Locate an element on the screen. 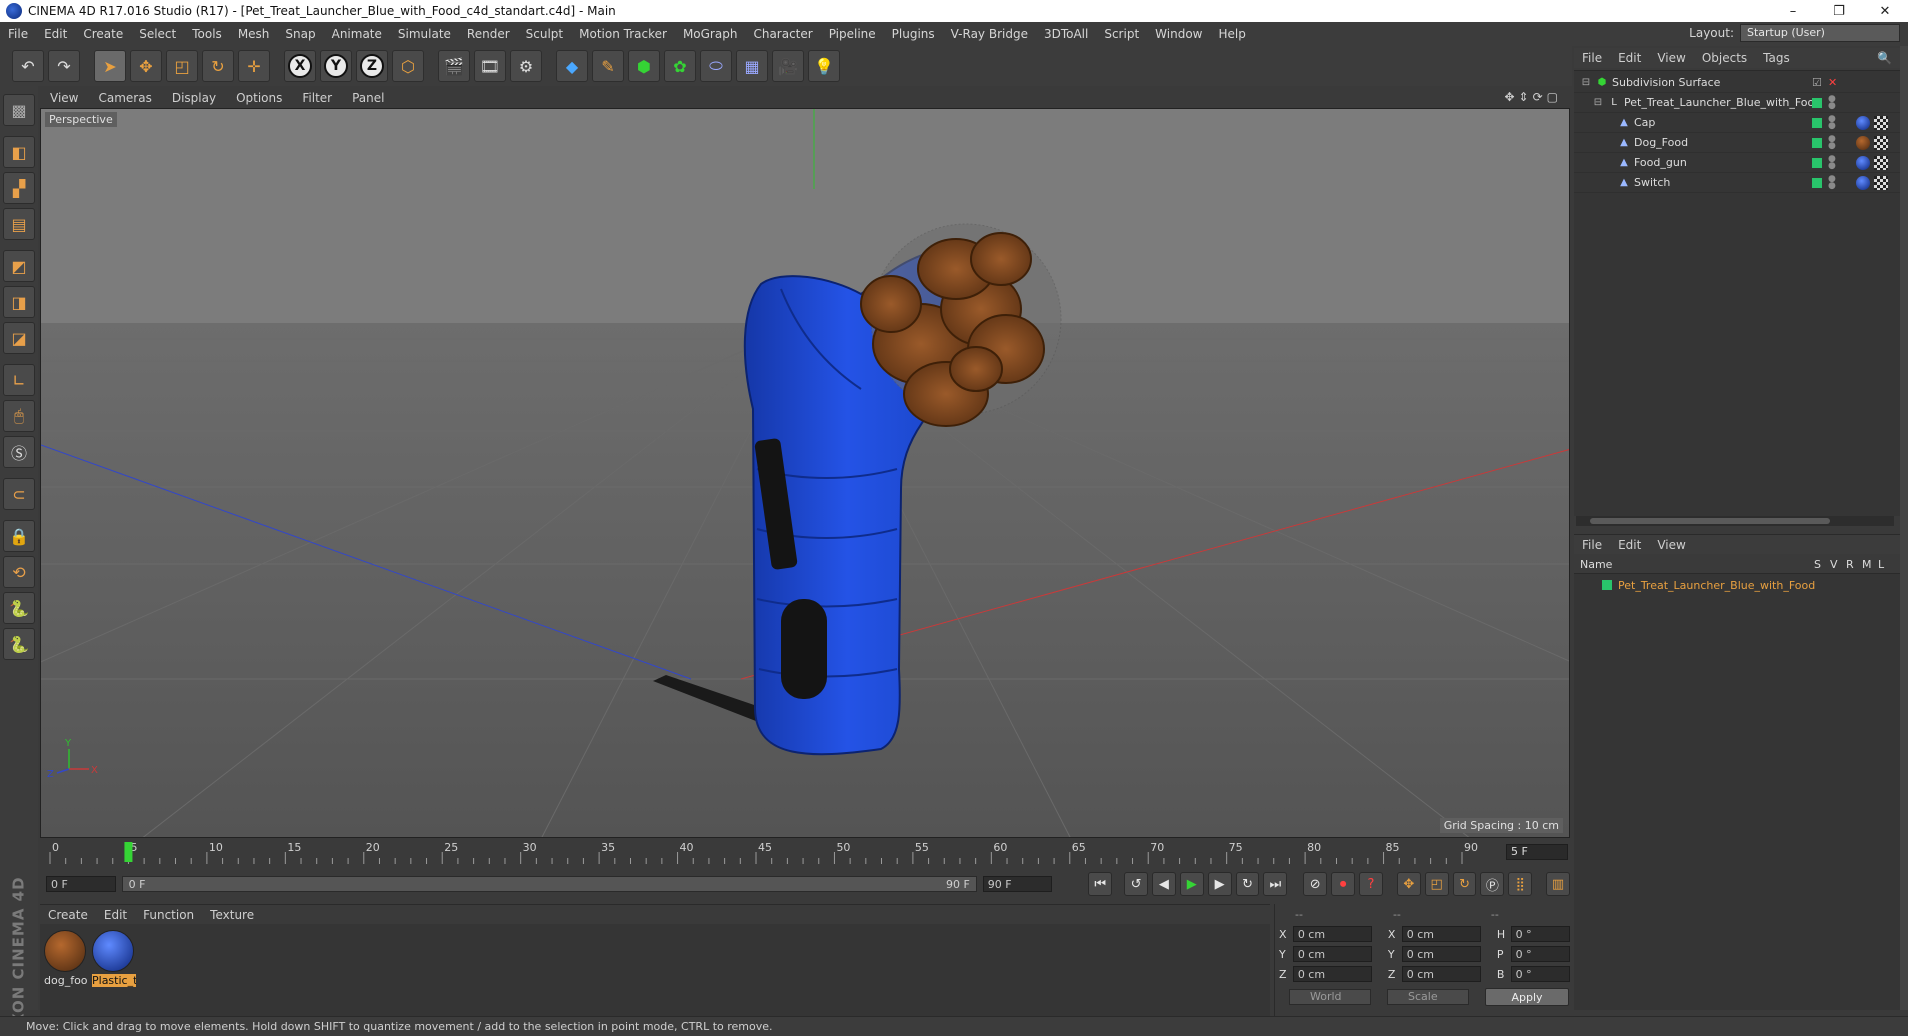 The width and height of the screenshot is (1908, 1036). scrollbar-thumb is located at coordinates (1710, 521).